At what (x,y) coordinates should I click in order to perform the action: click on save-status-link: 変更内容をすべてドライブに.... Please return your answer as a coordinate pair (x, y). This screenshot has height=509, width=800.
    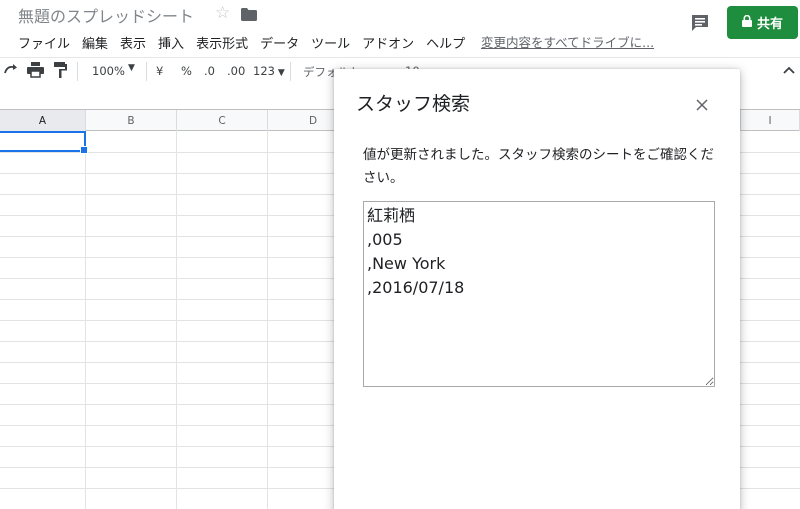
    Looking at the image, I should click on (567, 41).